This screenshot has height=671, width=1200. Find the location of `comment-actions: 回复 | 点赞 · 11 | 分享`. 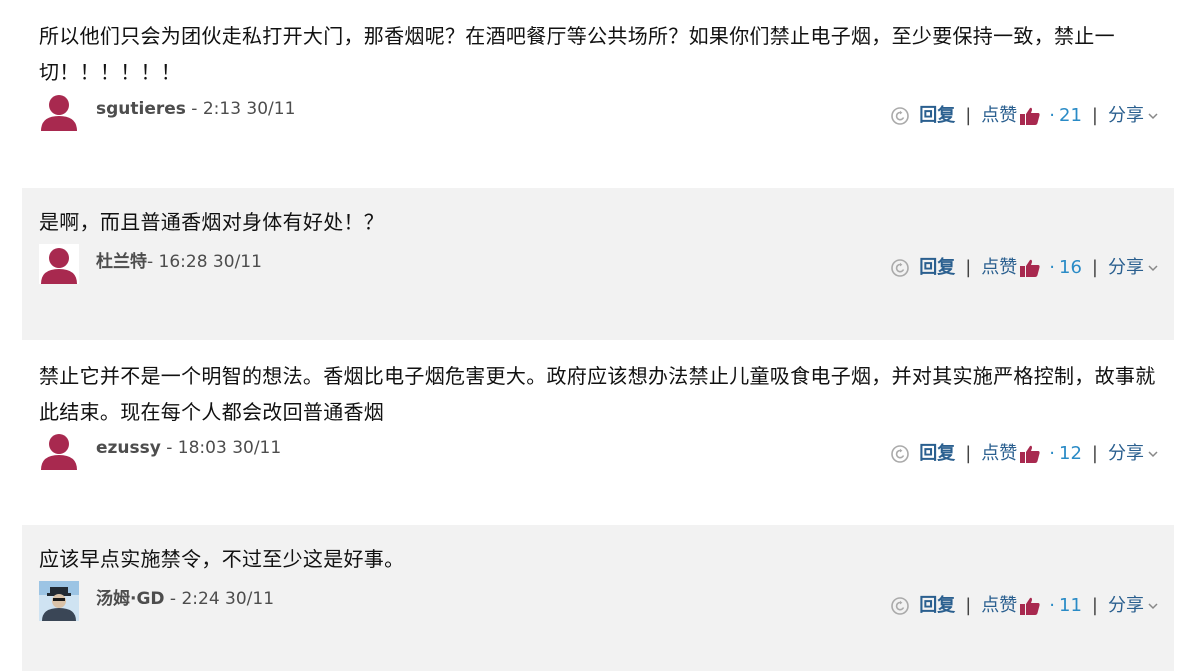

comment-actions: 回复 | 点赞 · 11 | 分享 is located at coordinates (1024, 606).